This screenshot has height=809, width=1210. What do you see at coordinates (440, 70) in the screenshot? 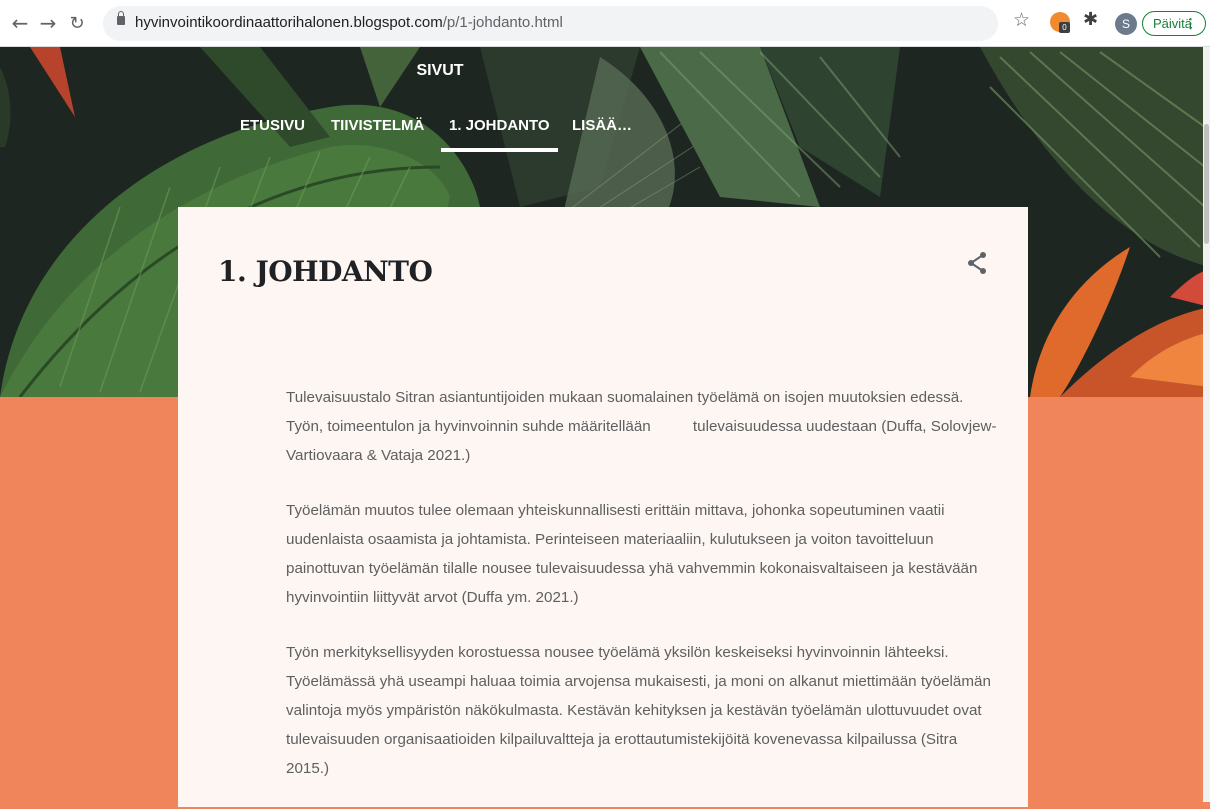
I see `pages-section-label: SIVUT` at bounding box center [440, 70].